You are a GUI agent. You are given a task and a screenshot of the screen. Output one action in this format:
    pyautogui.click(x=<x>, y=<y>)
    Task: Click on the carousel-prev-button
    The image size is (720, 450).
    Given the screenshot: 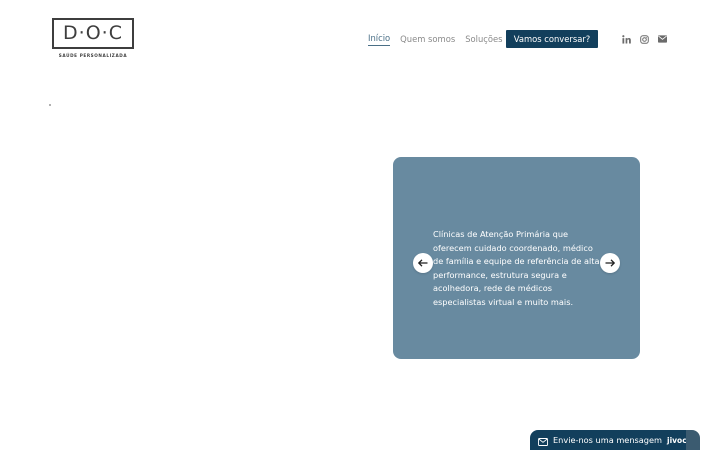 What is the action you would take?
    pyautogui.click(x=423, y=263)
    